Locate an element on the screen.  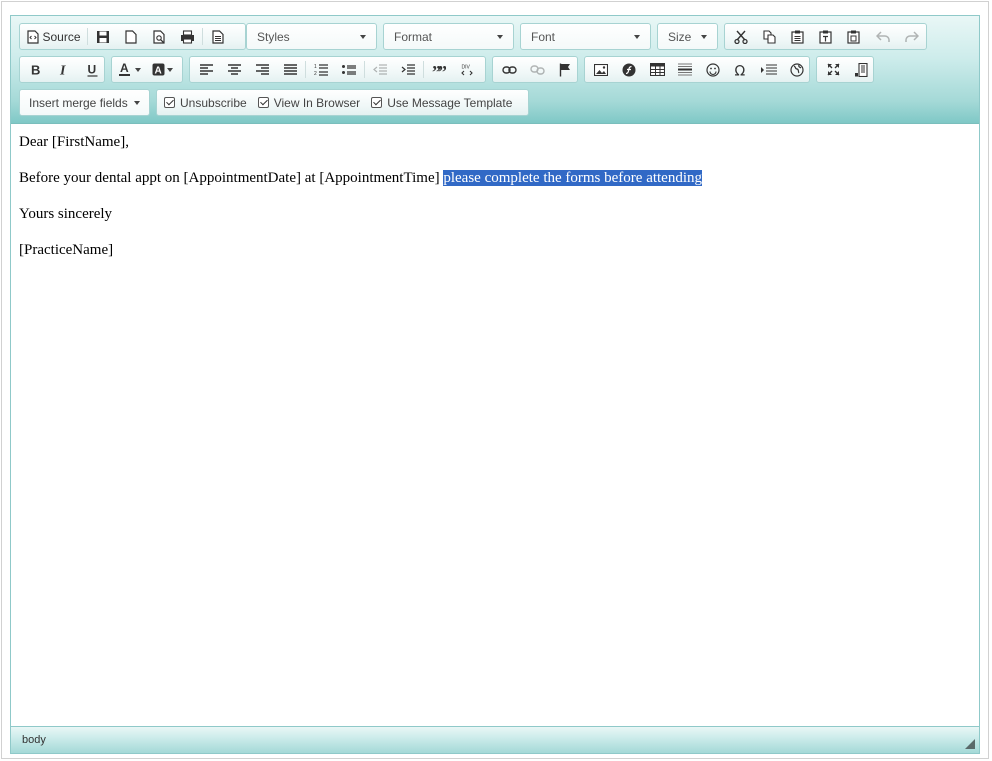
unlink-icon is located at coordinates (537, 69).